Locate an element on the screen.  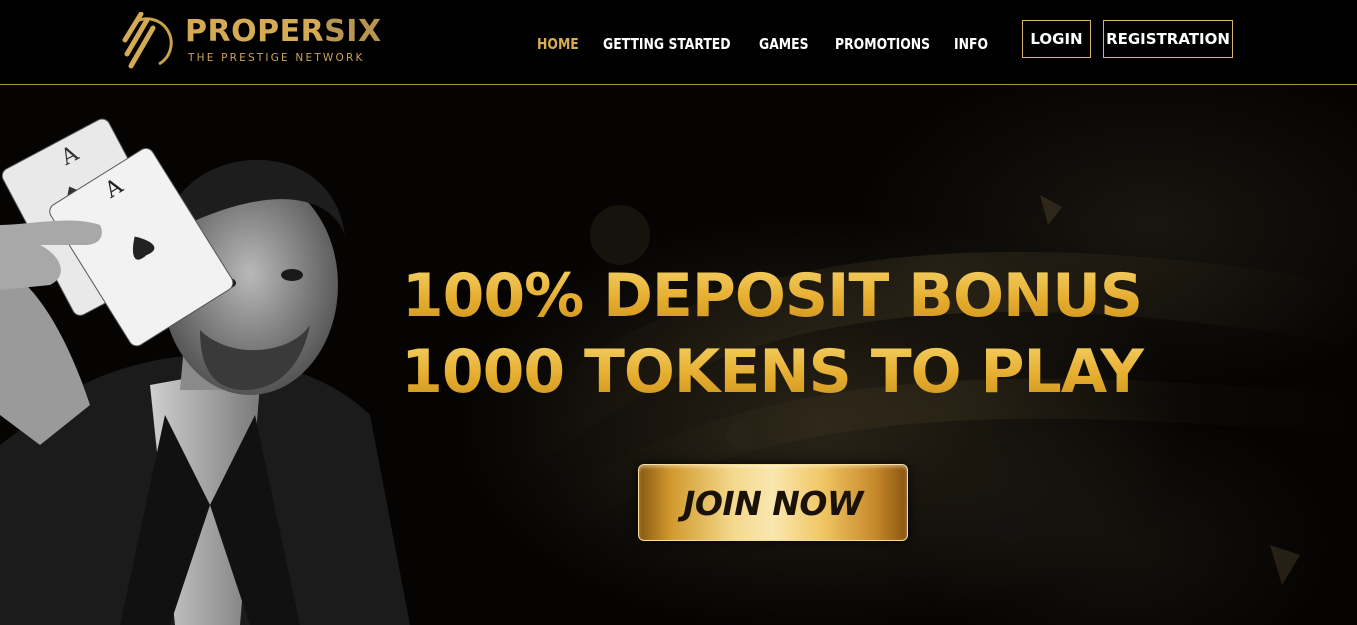
stripes-ring-logo-icon is located at coordinates (147, 40).